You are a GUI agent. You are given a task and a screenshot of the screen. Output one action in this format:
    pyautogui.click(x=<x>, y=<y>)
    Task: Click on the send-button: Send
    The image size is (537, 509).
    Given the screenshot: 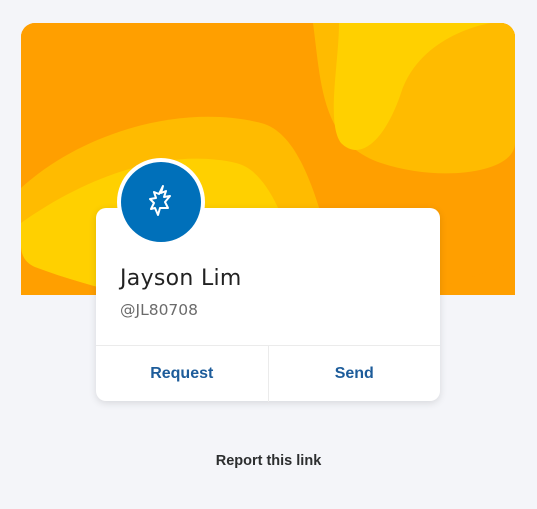 What is the action you would take?
    pyautogui.click(x=354, y=374)
    